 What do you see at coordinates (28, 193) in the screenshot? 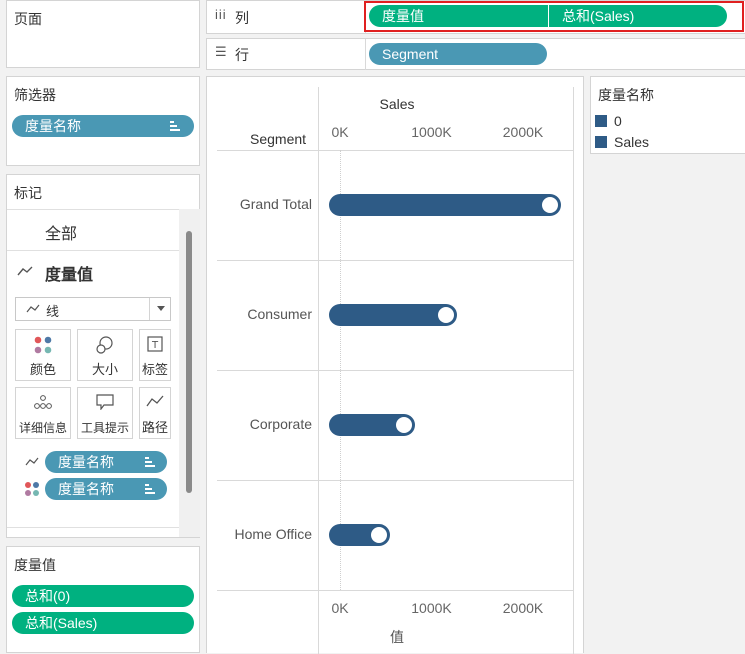
I see `marks-card-title: 标记` at bounding box center [28, 193].